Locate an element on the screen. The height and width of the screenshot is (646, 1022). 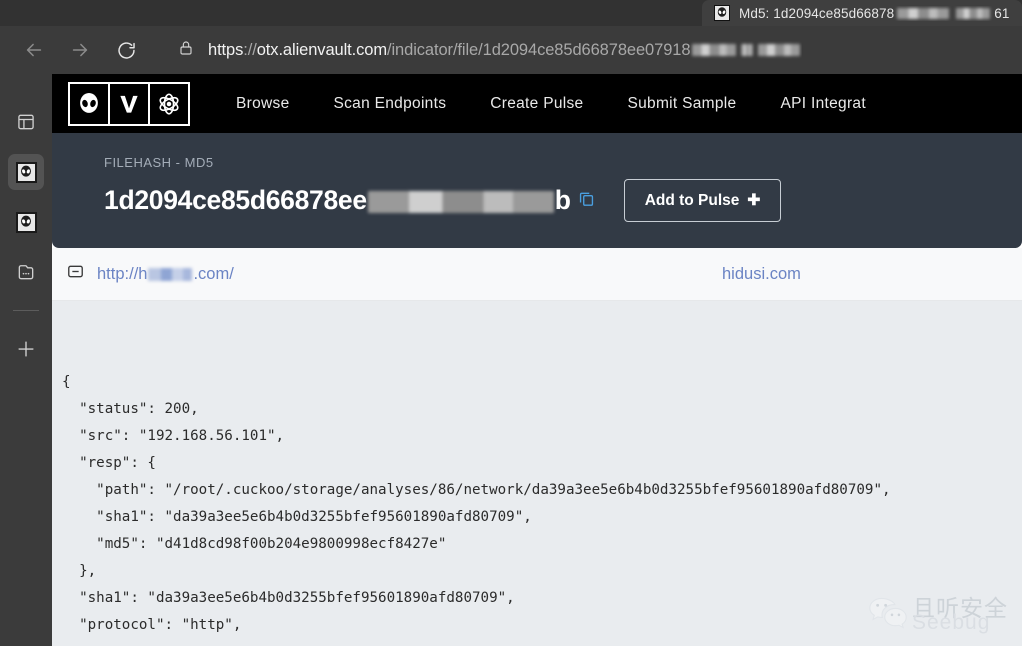
activity-sidebar is located at coordinates (26, 360).